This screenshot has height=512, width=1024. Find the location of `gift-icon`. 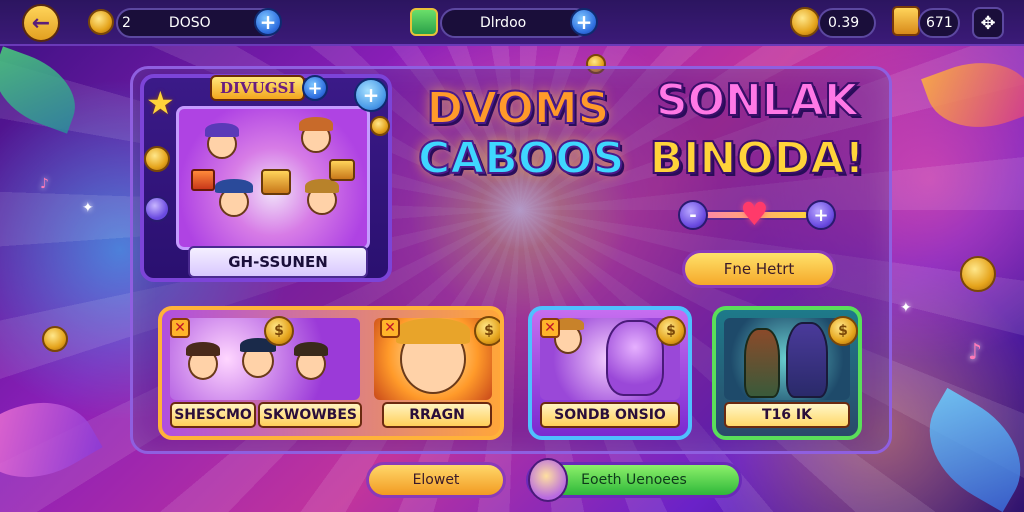

gift-icon is located at coordinates (424, 22).